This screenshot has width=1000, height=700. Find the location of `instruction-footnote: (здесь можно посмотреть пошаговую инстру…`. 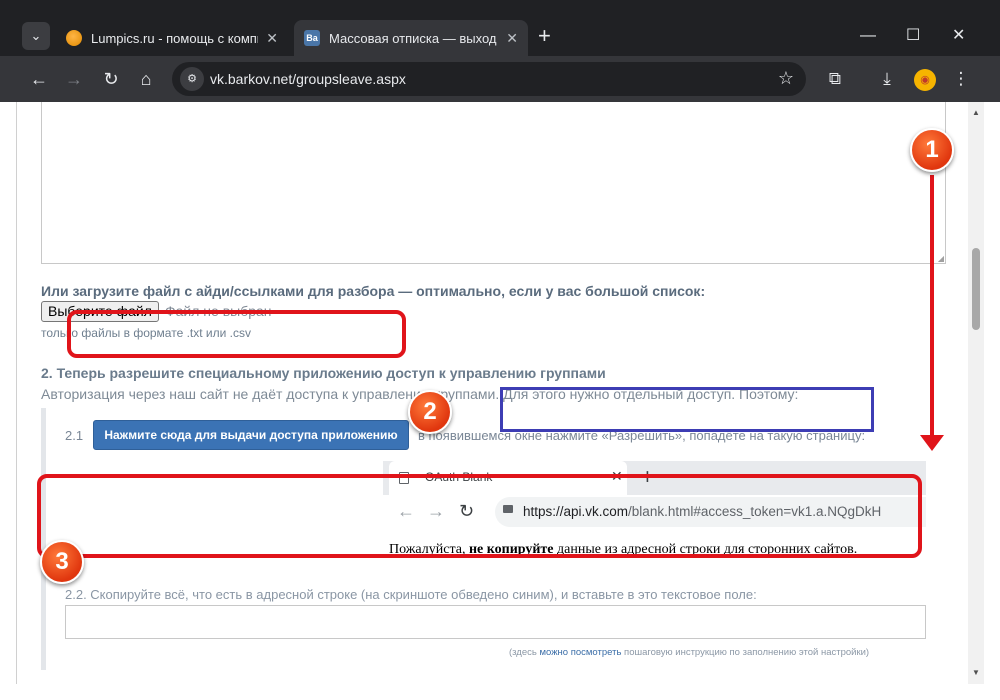

instruction-footnote: (здесь можно посмотреть пошаговую инстру… is located at coordinates (689, 652).